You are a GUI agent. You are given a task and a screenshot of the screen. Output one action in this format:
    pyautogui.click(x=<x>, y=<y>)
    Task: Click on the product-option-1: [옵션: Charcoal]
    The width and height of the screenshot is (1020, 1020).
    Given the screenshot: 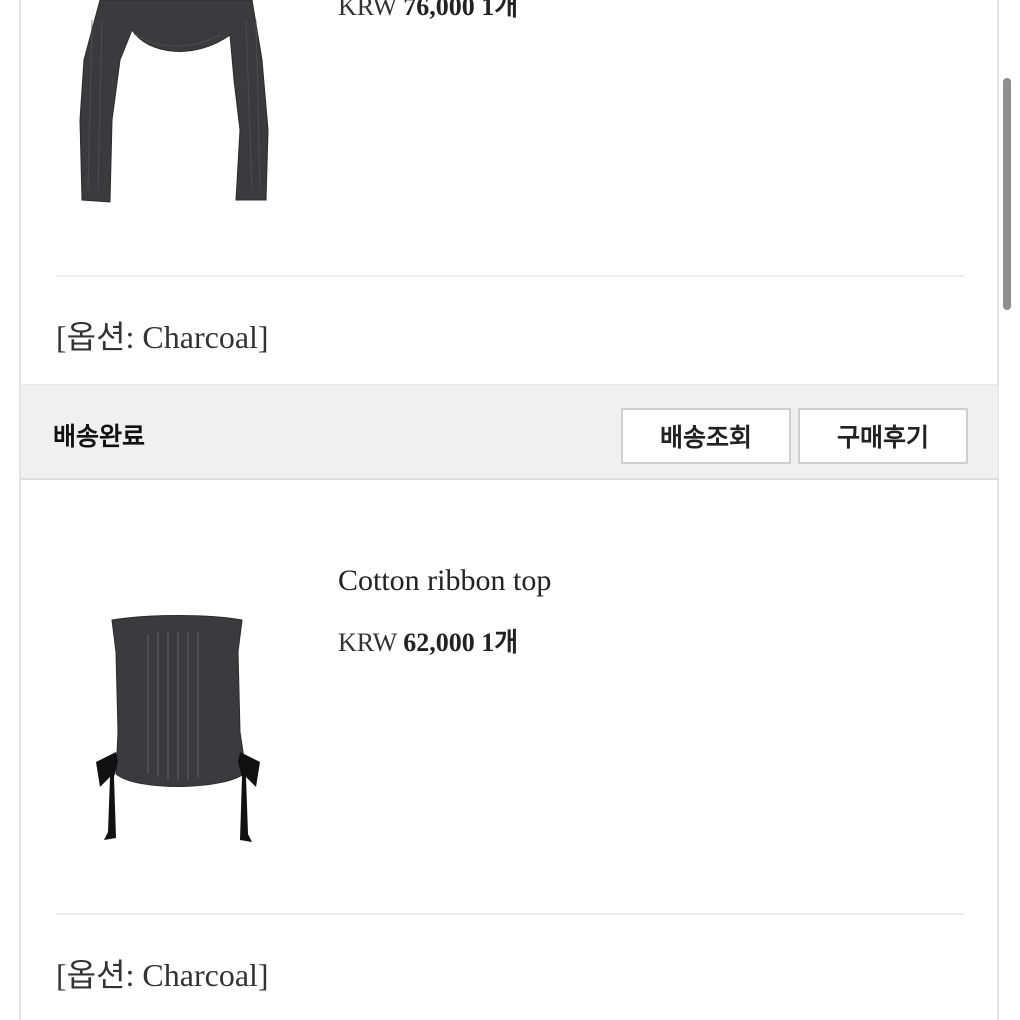 What is the action you would take?
    pyautogui.click(x=162, y=337)
    